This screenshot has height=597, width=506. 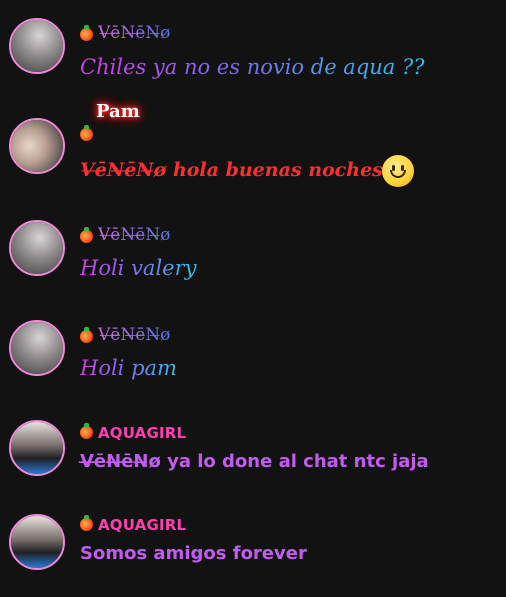 What do you see at coordinates (128, 368) in the screenshot?
I see `message-text: Holi pam` at bounding box center [128, 368].